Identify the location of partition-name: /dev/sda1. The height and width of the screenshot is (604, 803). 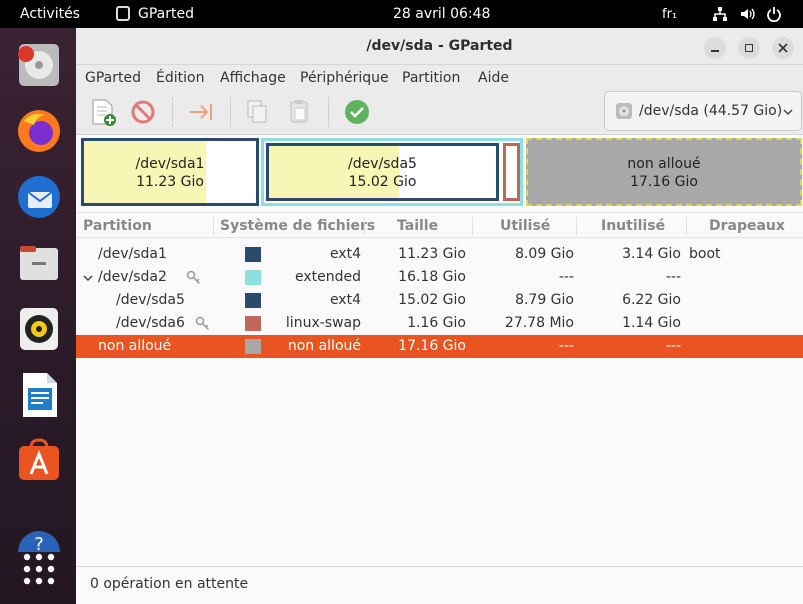
(132, 254).